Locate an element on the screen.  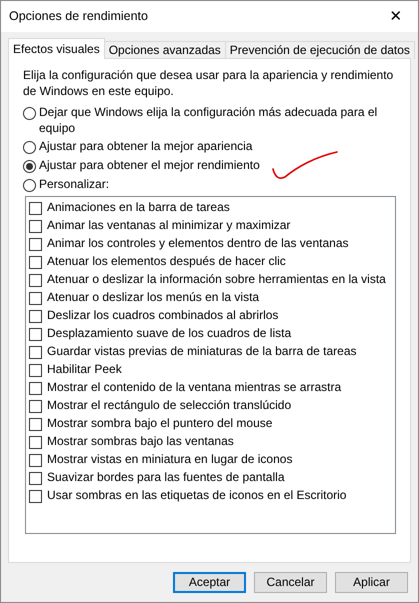
tab: Opciones avanzadas is located at coordinates (165, 50).